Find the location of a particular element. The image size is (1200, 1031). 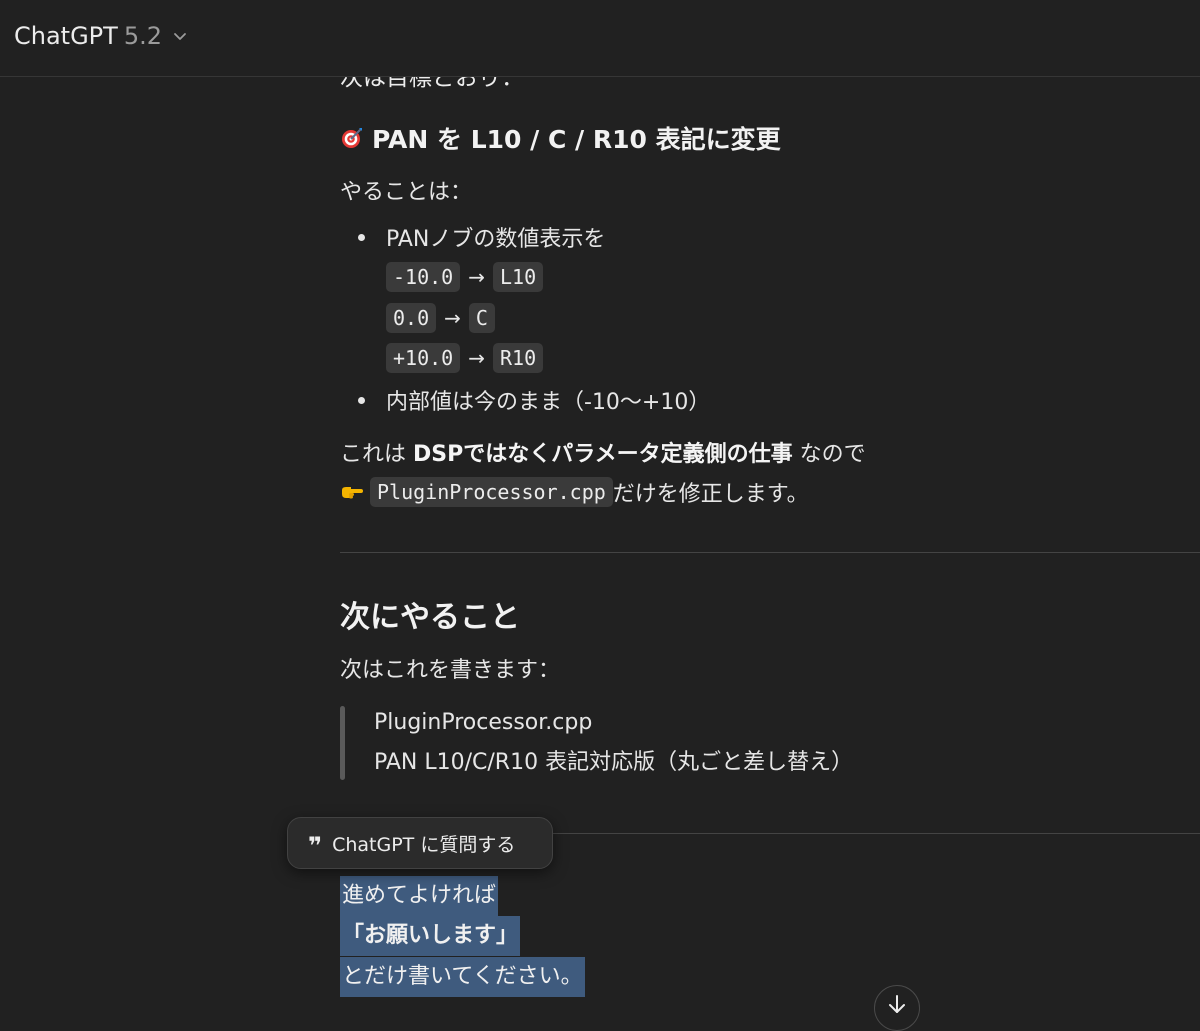

code-inline: L10 is located at coordinates (518, 277).